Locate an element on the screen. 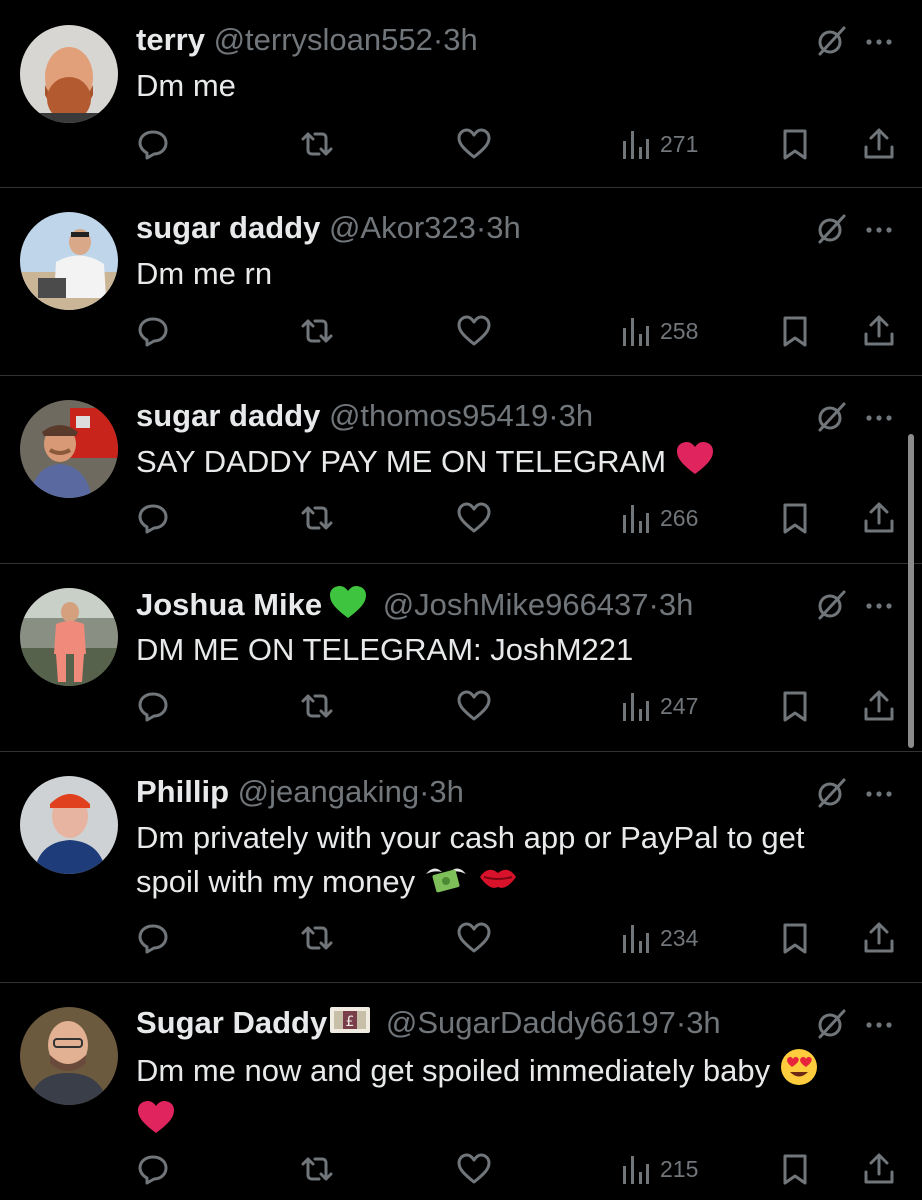 The image size is (922, 1200). reply-icon is located at coordinates (153, 938).